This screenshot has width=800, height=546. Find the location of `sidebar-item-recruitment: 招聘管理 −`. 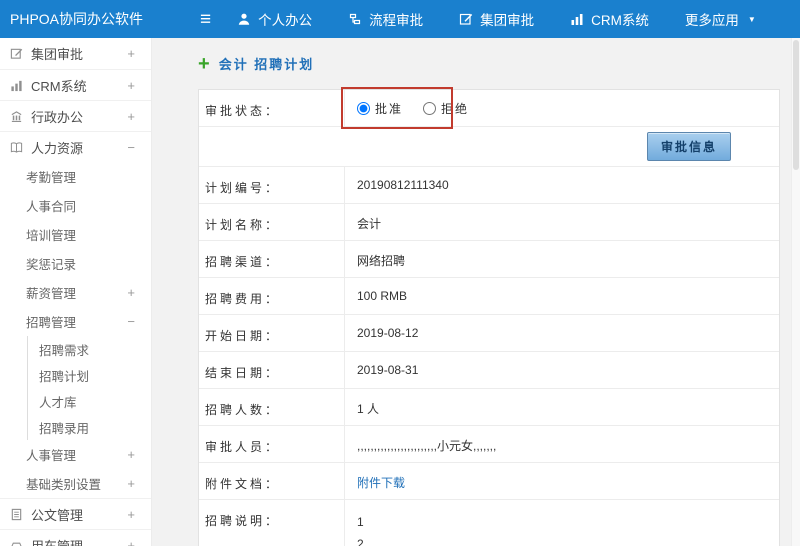

sidebar-item-recruitment: 招聘管理 − is located at coordinates (75, 321).